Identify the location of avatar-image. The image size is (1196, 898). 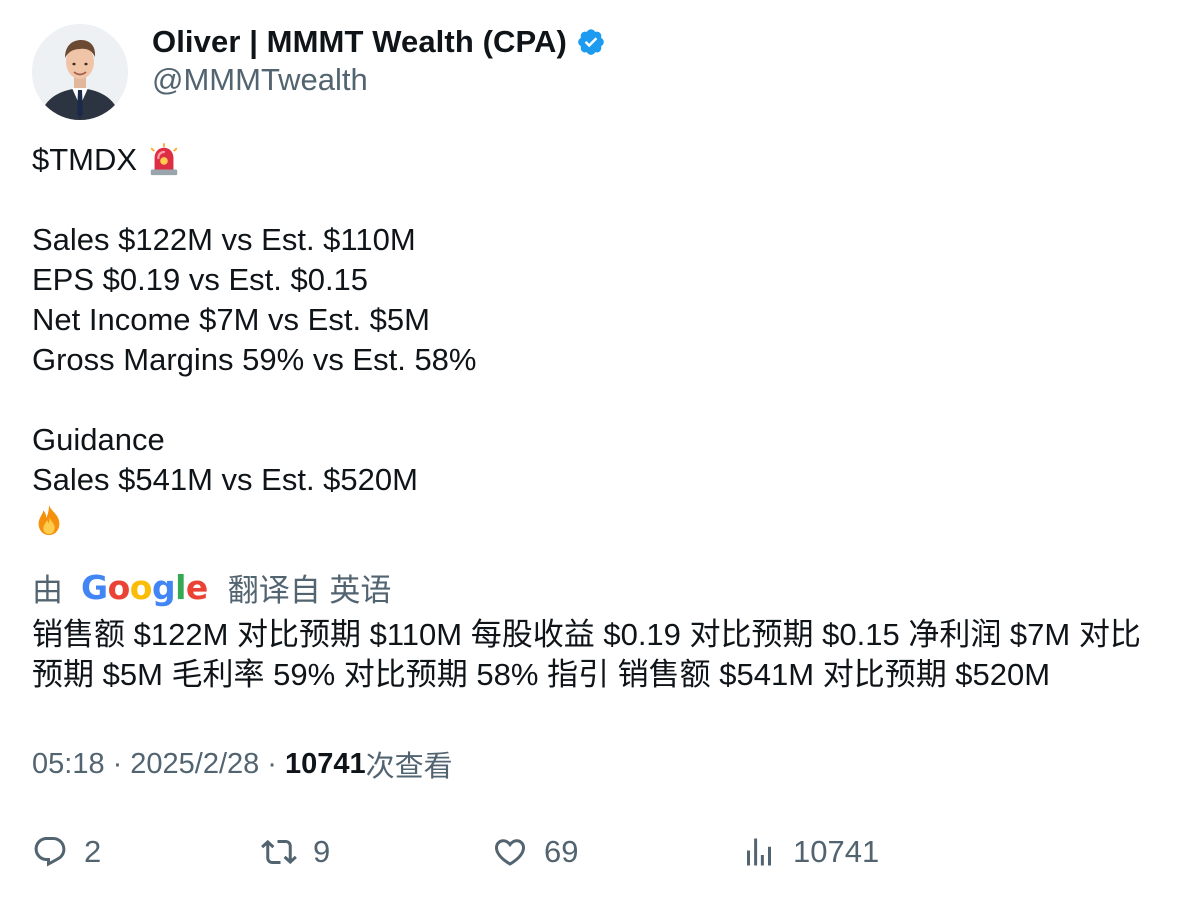
(80, 72).